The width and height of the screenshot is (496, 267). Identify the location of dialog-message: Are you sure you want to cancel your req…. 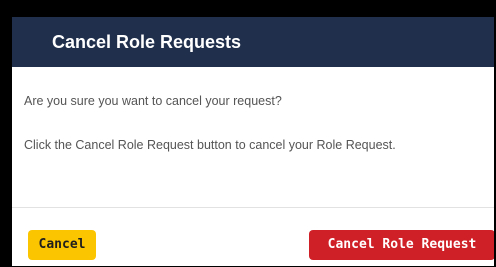
(153, 101).